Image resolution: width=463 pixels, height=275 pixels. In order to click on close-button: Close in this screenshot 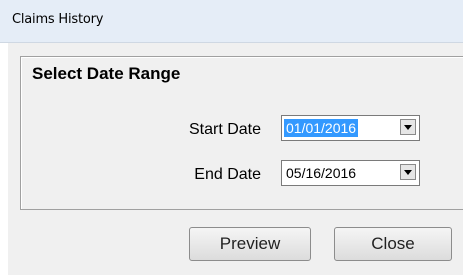, I will do `click(393, 244)`.